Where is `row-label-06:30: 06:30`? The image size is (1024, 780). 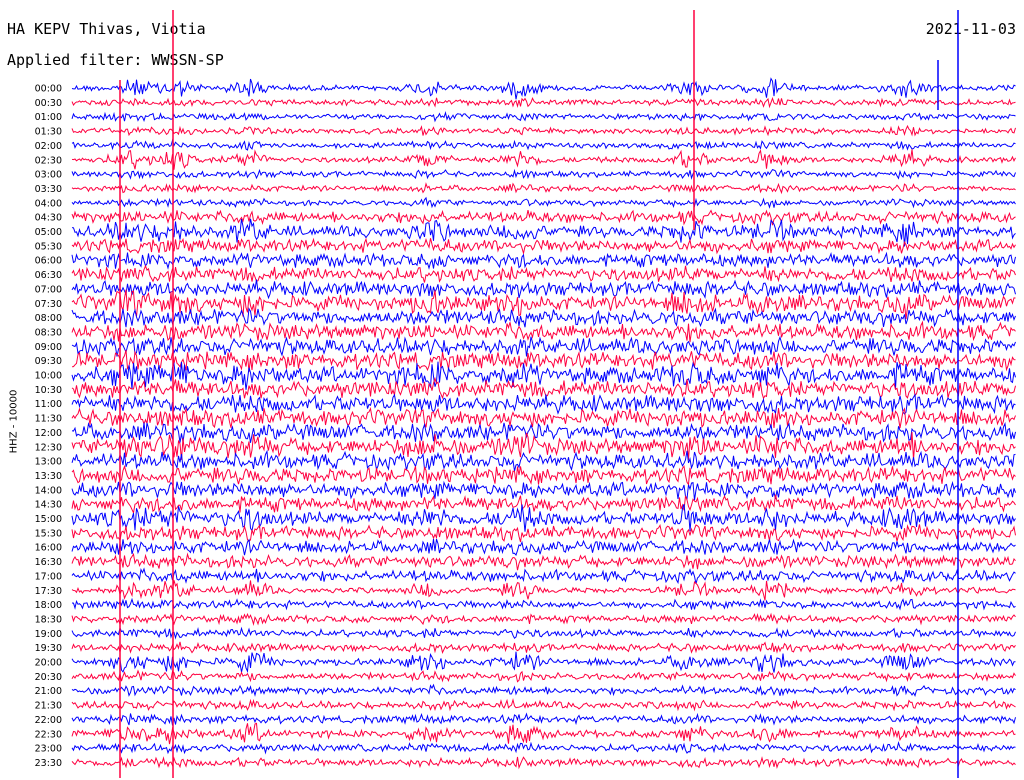
row-label-06:30: 06:30 is located at coordinates (48, 275).